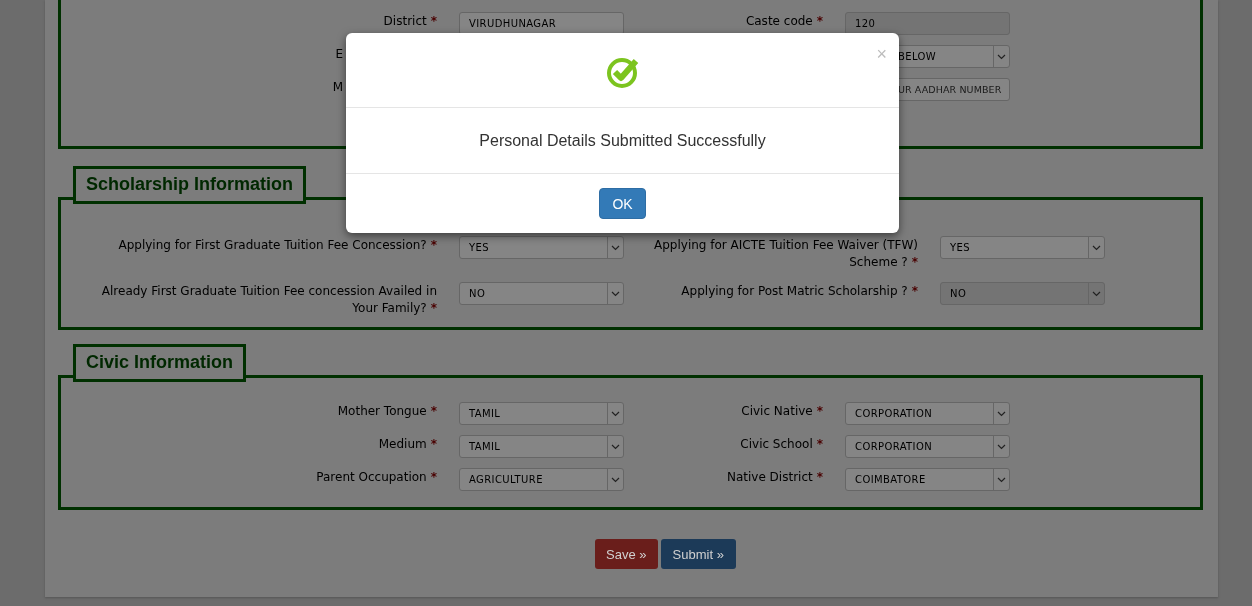 The height and width of the screenshot is (606, 1252). What do you see at coordinates (407, 444) in the screenshot?
I see `field-label: Medium *` at bounding box center [407, 444].